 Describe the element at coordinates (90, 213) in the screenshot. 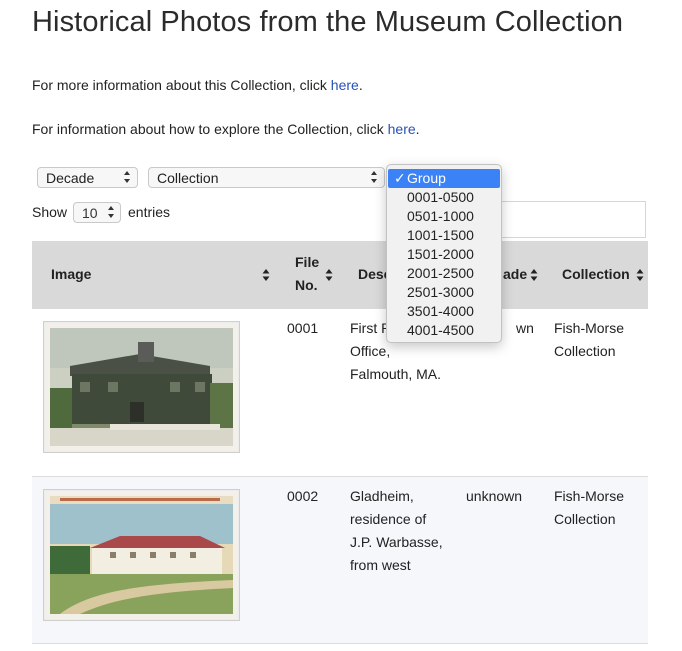

I see `entries-per-page-value: 10` at that location.